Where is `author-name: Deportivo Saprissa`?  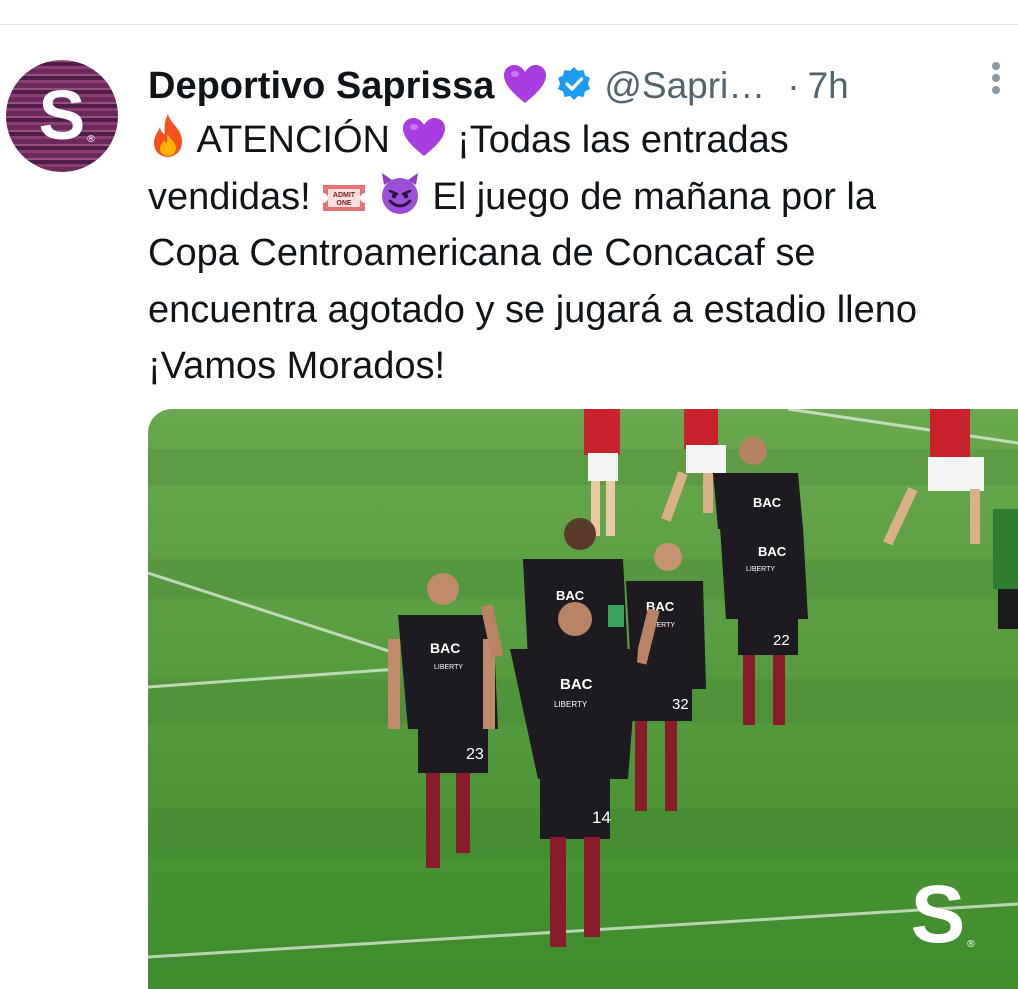
author-name: Deportivo Saprissa is located at coordinates (321, 86).